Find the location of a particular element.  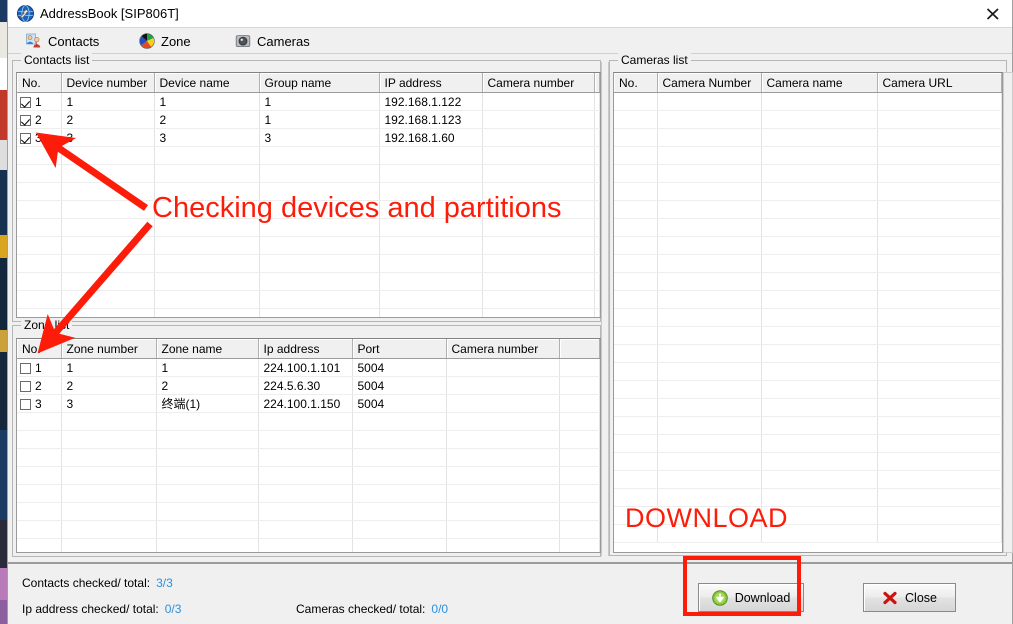

contacts-checked-value: 3/3 is located at coordinates (164, 583).